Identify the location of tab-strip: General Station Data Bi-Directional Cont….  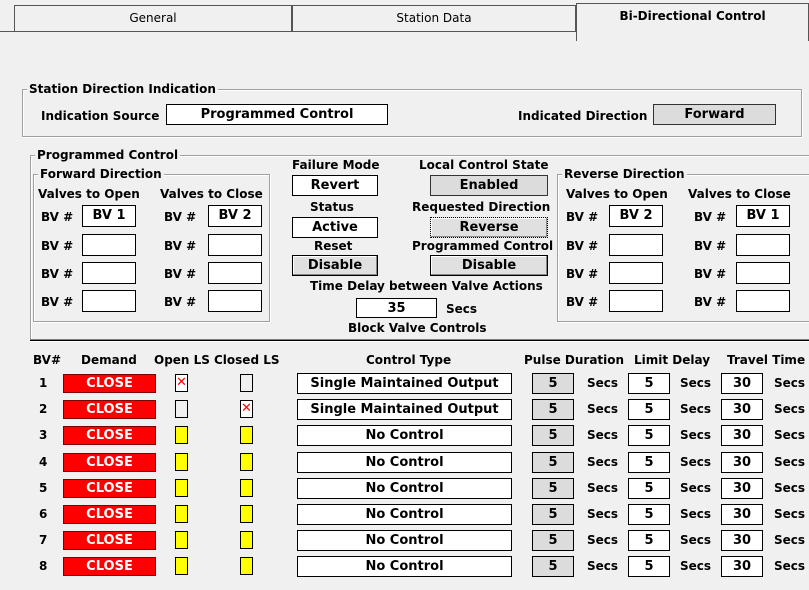
(404, 22).